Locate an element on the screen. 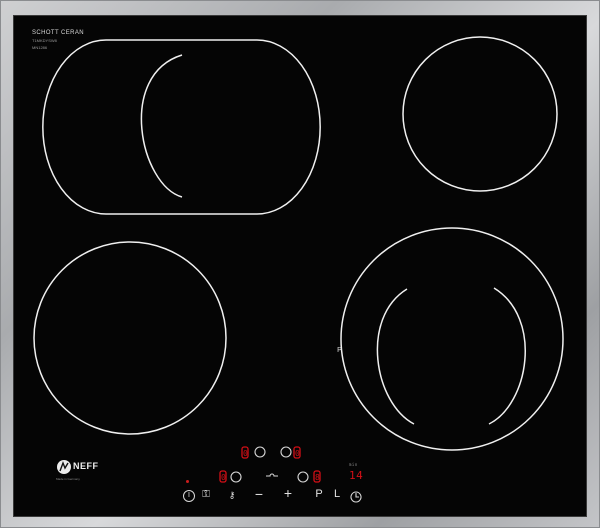 This screenshot has width=600, height=528. childlock-button: ⚿ is located at coordinates (206, 495).